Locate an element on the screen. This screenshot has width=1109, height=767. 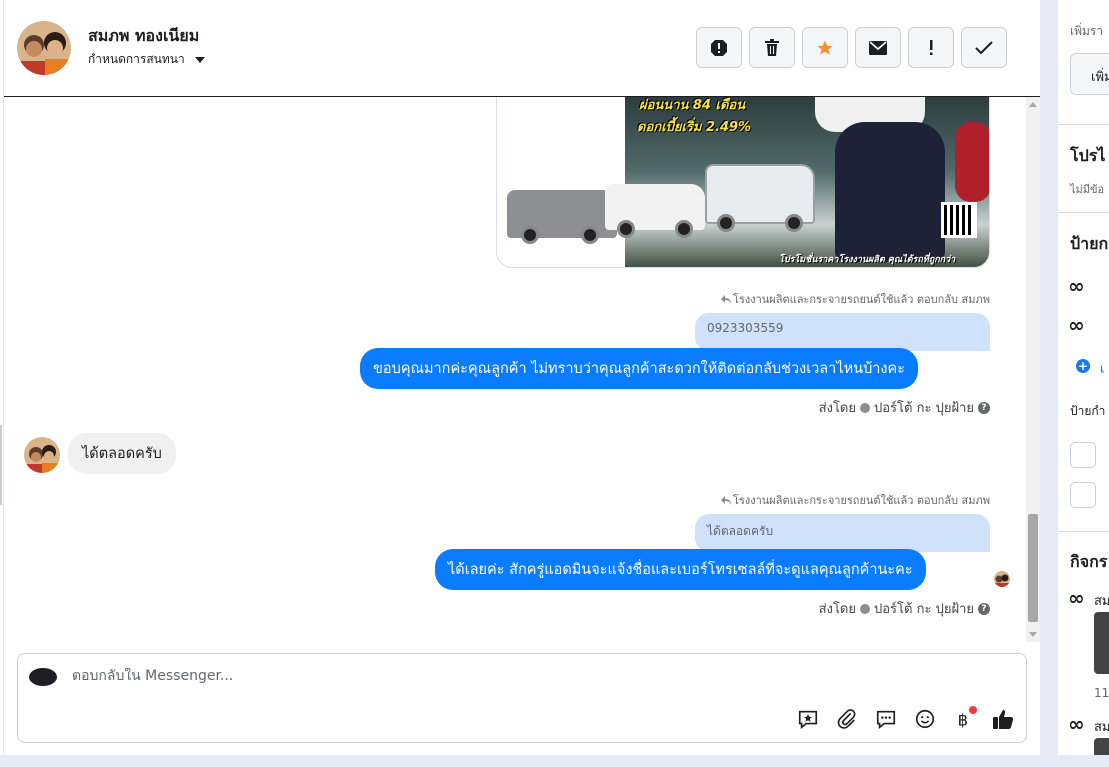
saved-reply-button is located at coordinates (808, 719).